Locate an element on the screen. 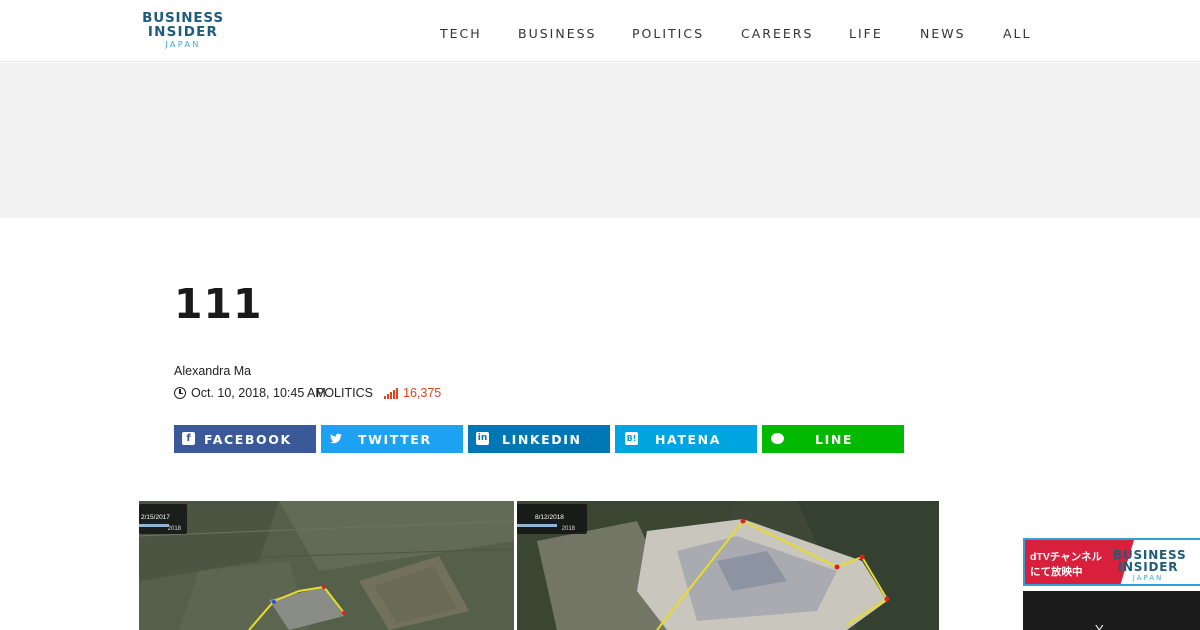  satellite-terrain is located at coordinates (326, 565).